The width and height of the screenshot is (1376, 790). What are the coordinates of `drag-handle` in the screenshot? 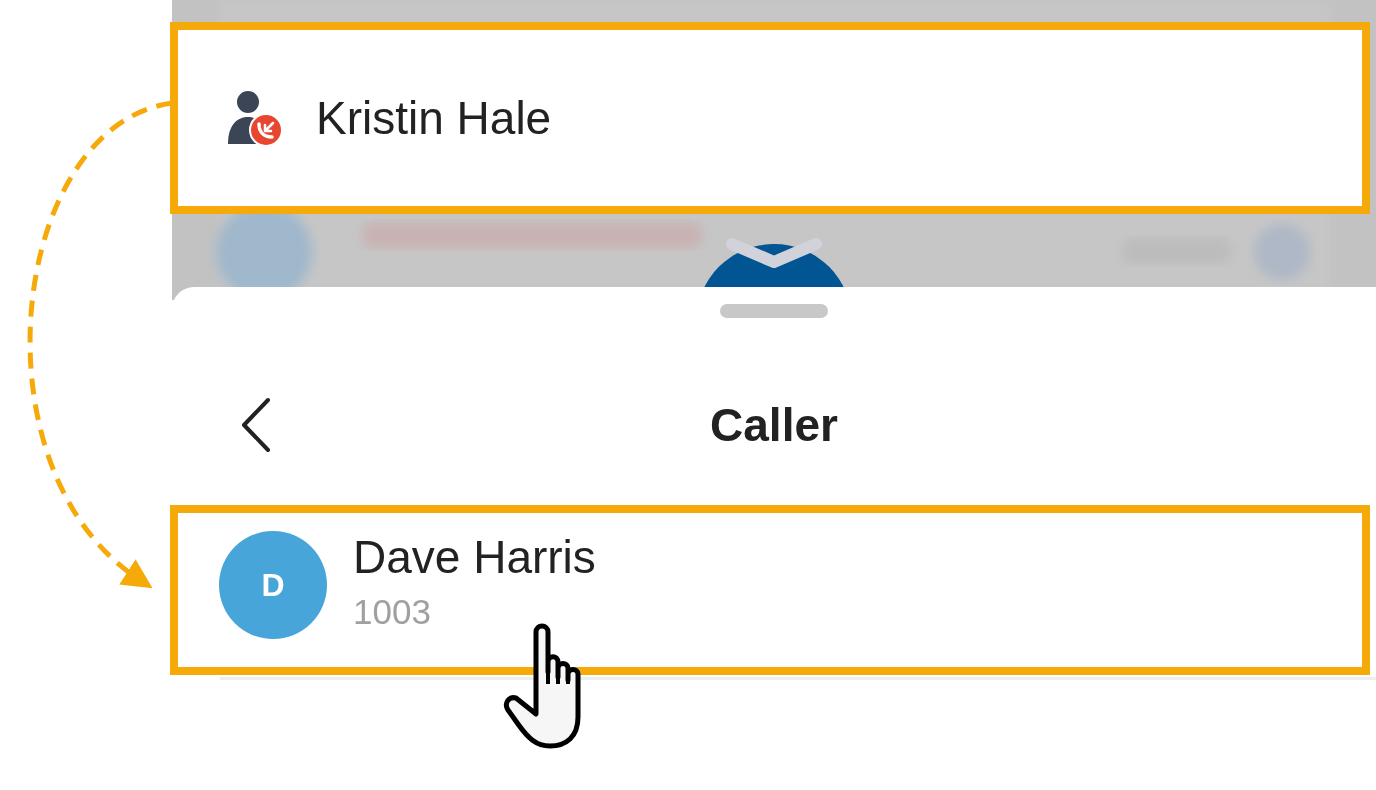 It's located at (774, 311).